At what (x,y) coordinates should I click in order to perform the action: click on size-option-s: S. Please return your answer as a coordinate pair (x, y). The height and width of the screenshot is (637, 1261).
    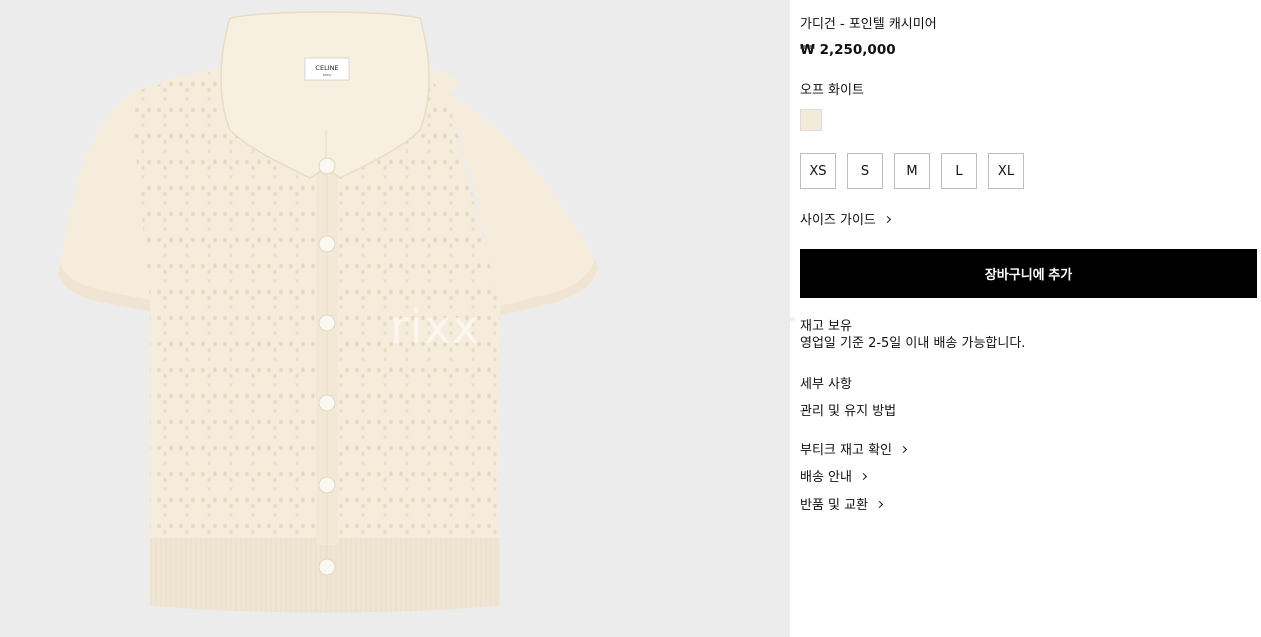
    Looking at the image, I should click on (865, 171).